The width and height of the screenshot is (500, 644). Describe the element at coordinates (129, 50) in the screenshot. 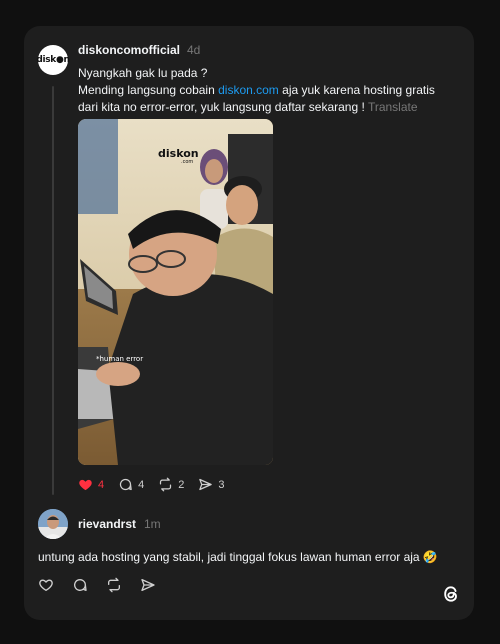

I see `post-author-username: diskoncomofficial` at that location.